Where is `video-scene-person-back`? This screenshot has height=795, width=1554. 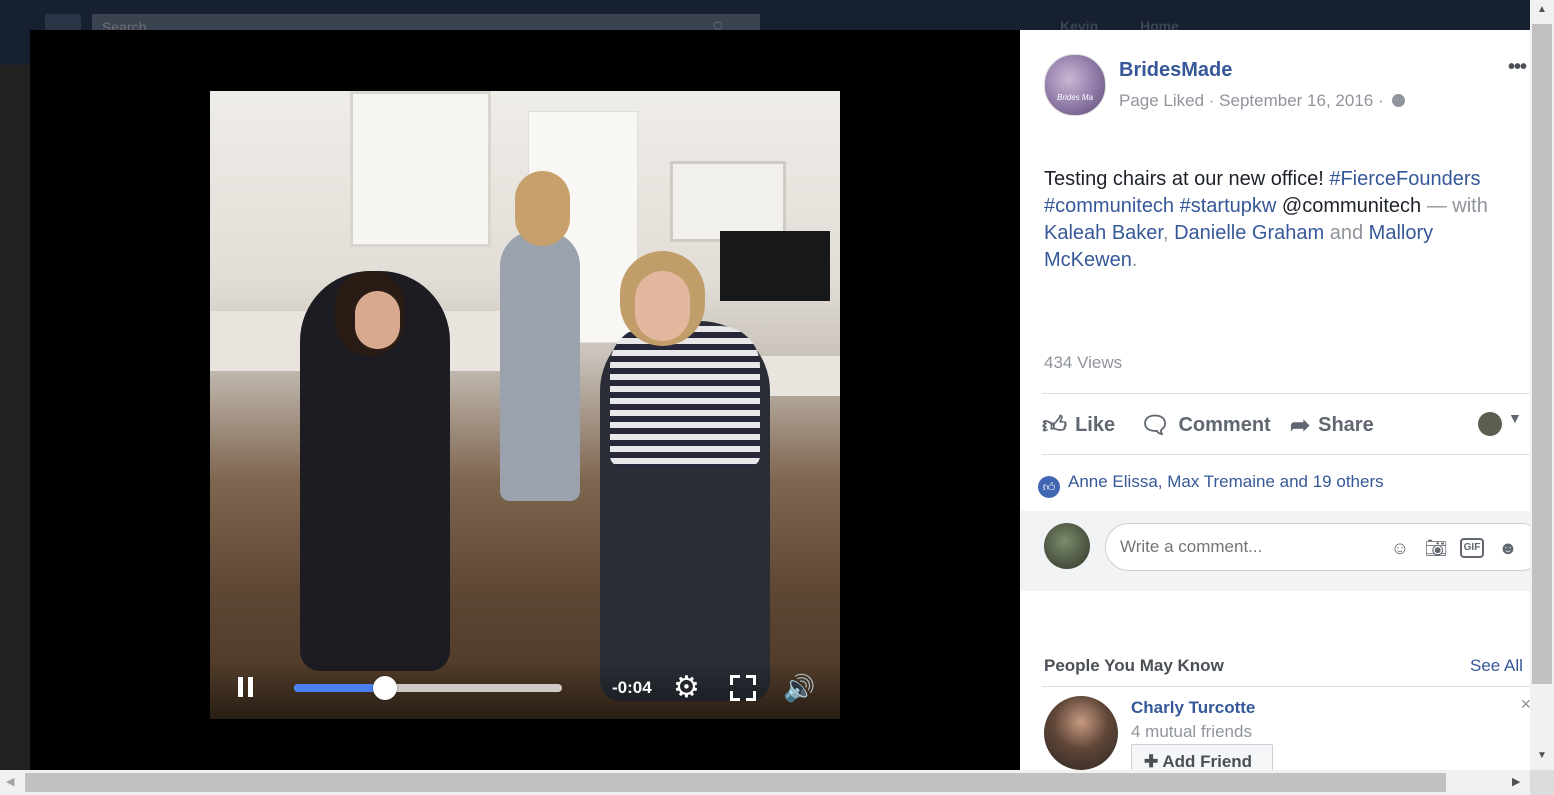
video-scene-person-back is located at coordinates (540, 366).